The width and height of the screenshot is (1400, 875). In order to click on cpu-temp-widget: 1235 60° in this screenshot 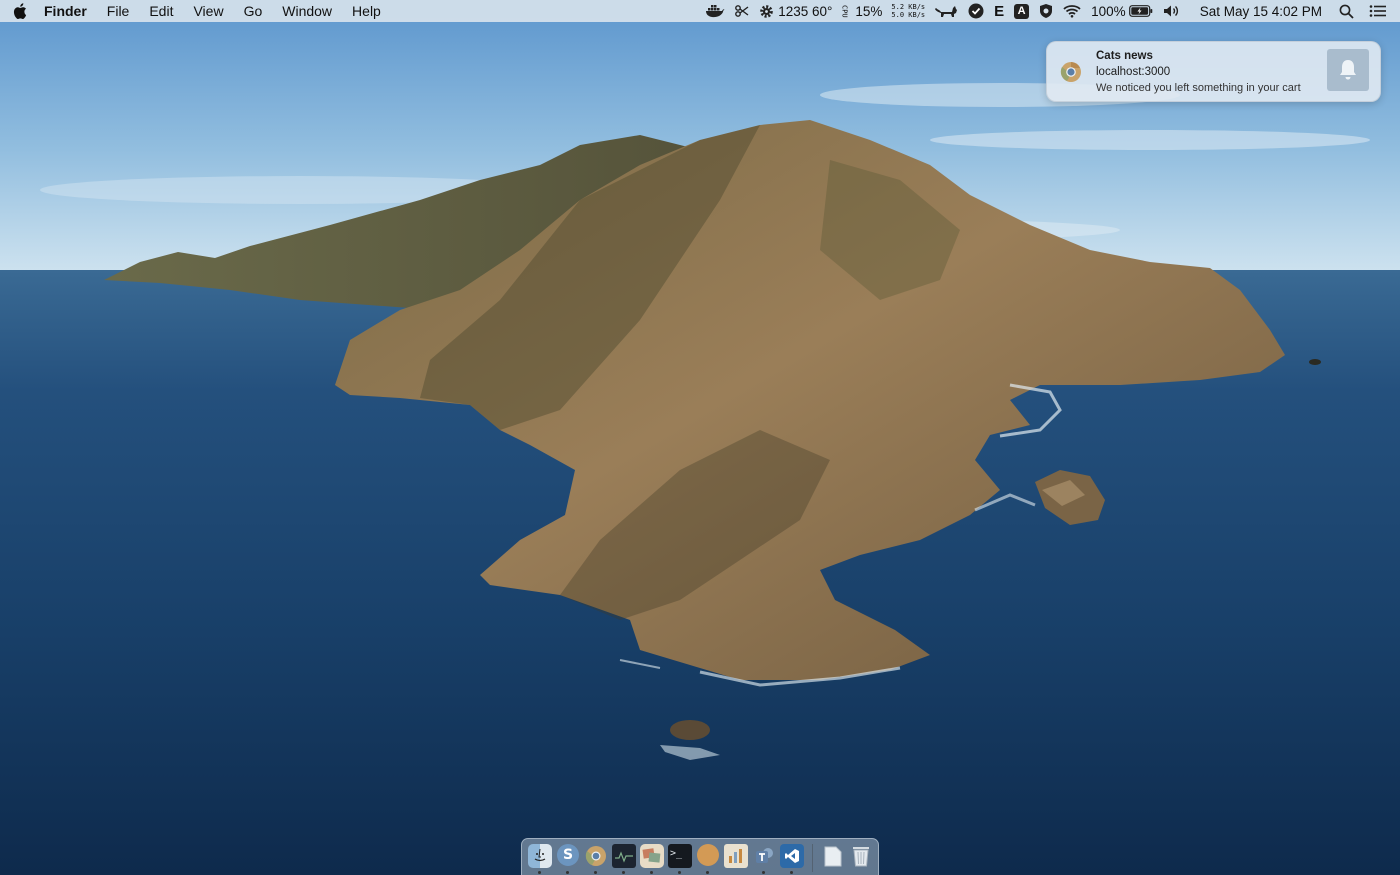, I will do `click(795, 11)`.